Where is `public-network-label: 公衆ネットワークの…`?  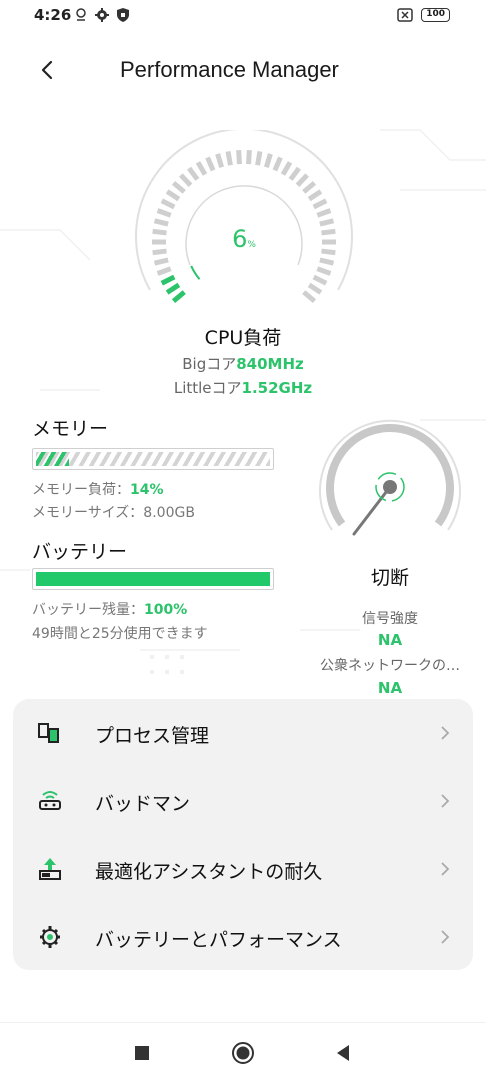 public-network-label: 公衆ネットワークの… is located at coordinates (390, 666).